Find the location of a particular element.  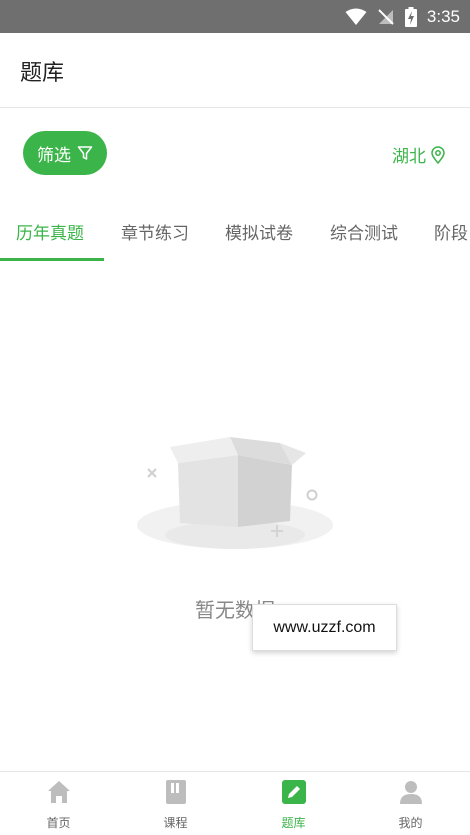

nav-courses: 课程 is located at coordinates (175, 803).